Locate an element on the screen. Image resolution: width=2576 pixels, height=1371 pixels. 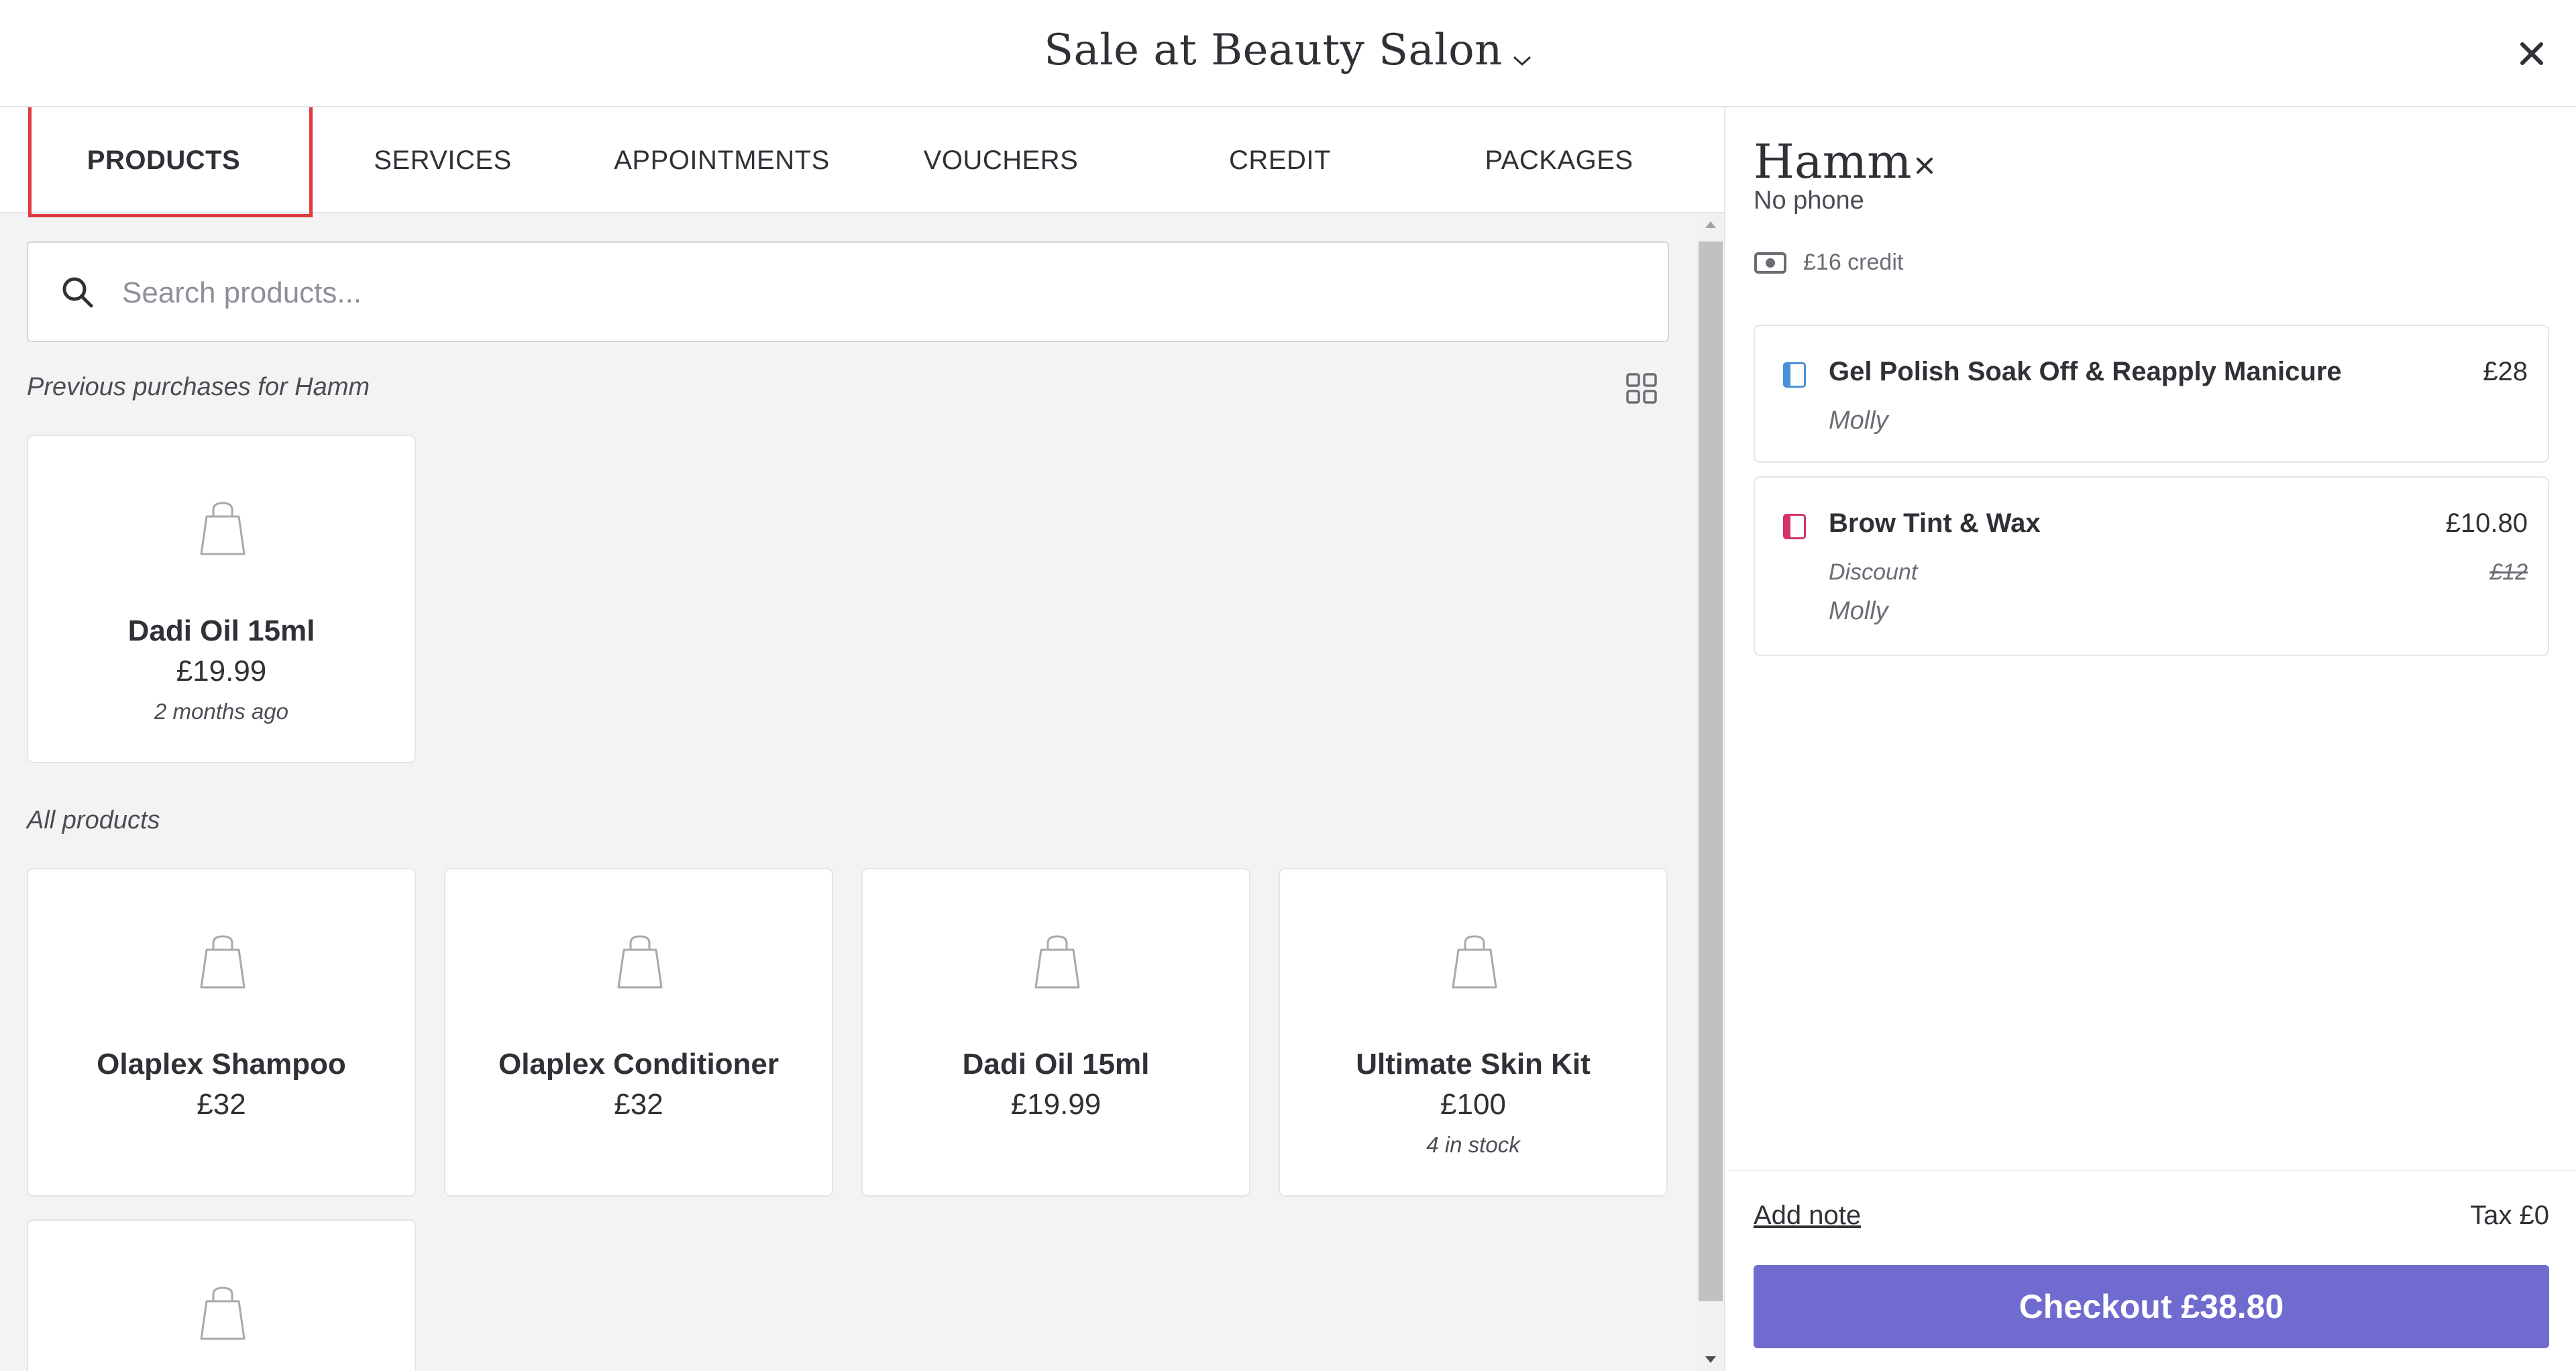
tab-appointments: APPOINTMENTS is located at coordinates (721, 160).